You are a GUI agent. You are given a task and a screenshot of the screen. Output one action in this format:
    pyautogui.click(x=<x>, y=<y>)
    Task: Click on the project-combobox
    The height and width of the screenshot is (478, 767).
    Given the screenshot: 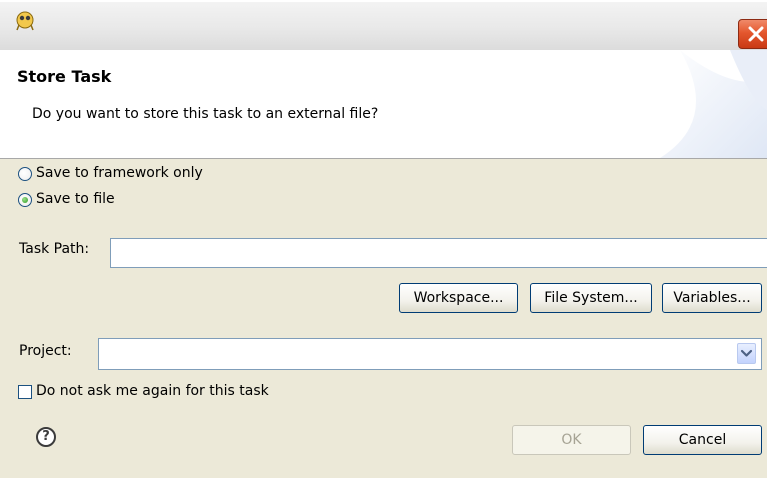 What is the action you would take?
    pyautogui.click(x=430, y=354)
    